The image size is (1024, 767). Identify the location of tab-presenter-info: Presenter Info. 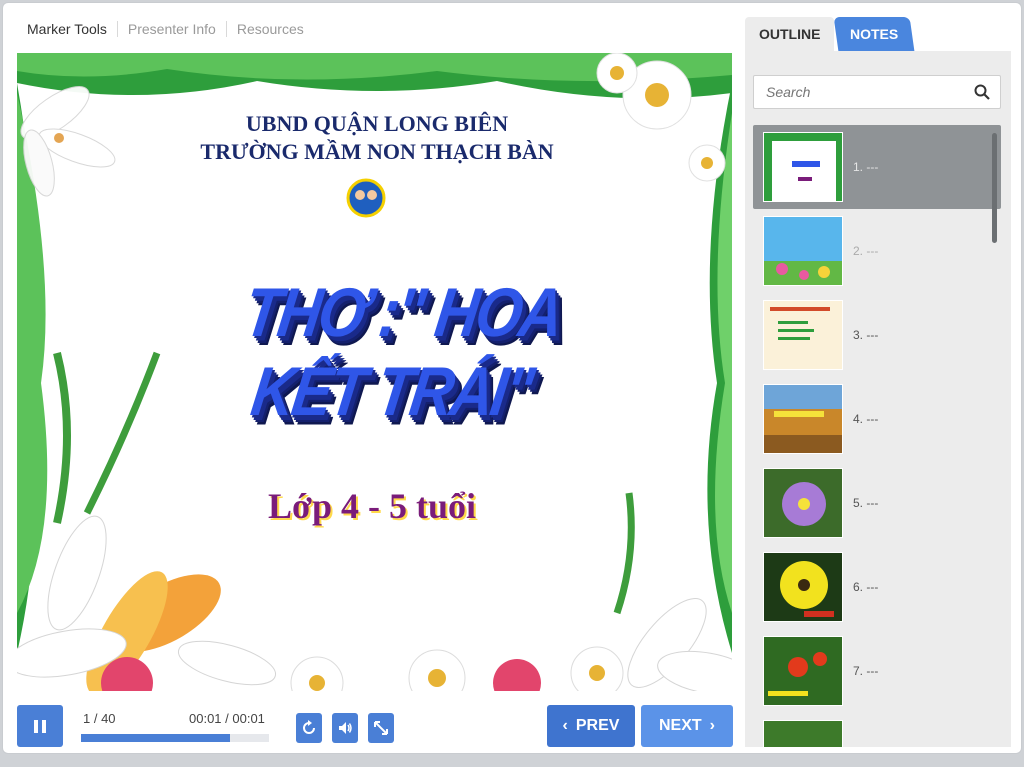
(171, 29).